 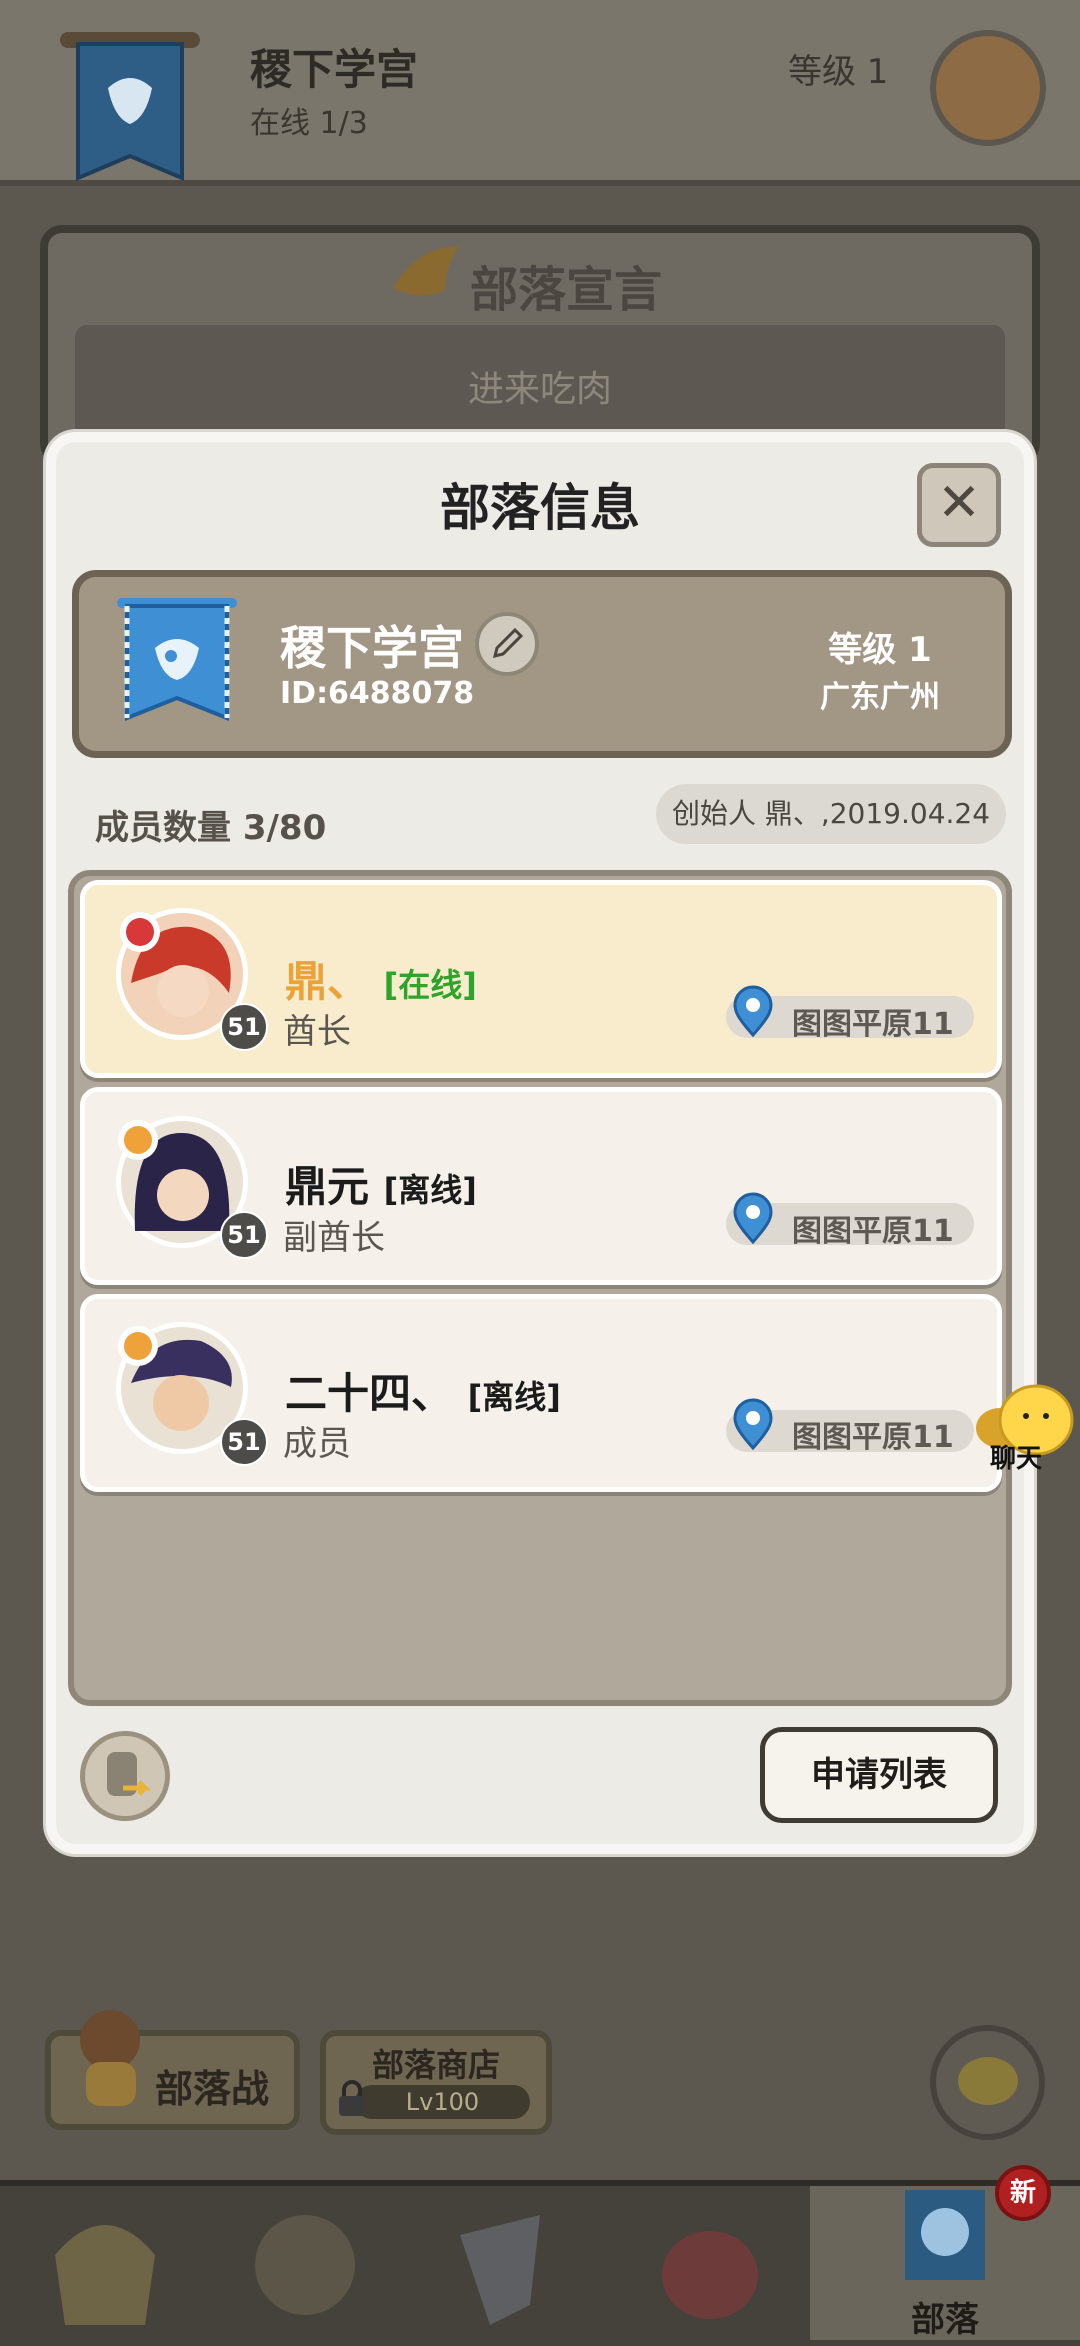 What do you see at coordinates (140, 932) in the screenshot?
I see `chief-rank-icon` at bounding box center [140, 932].